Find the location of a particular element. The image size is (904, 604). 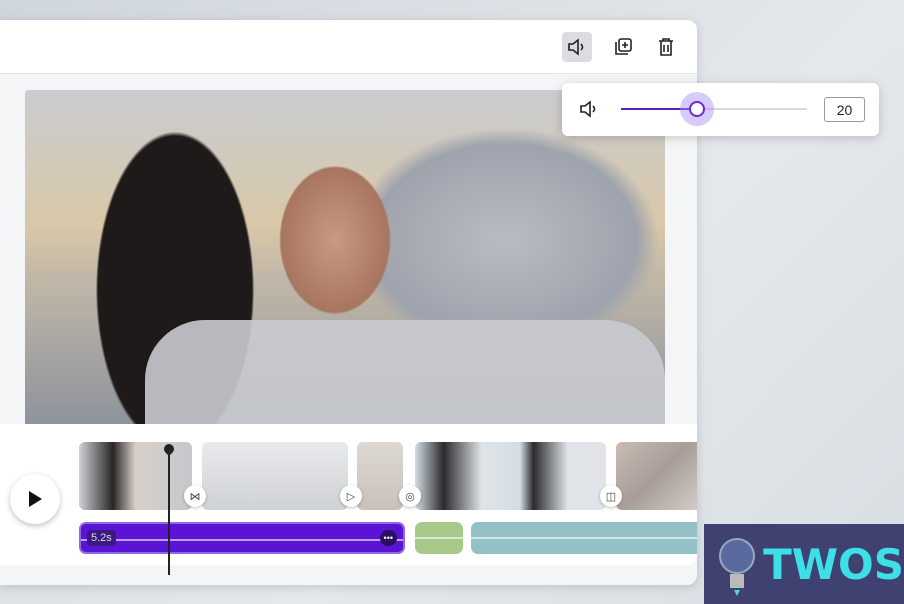

duplicate-button is located at coordinates (623, 47).